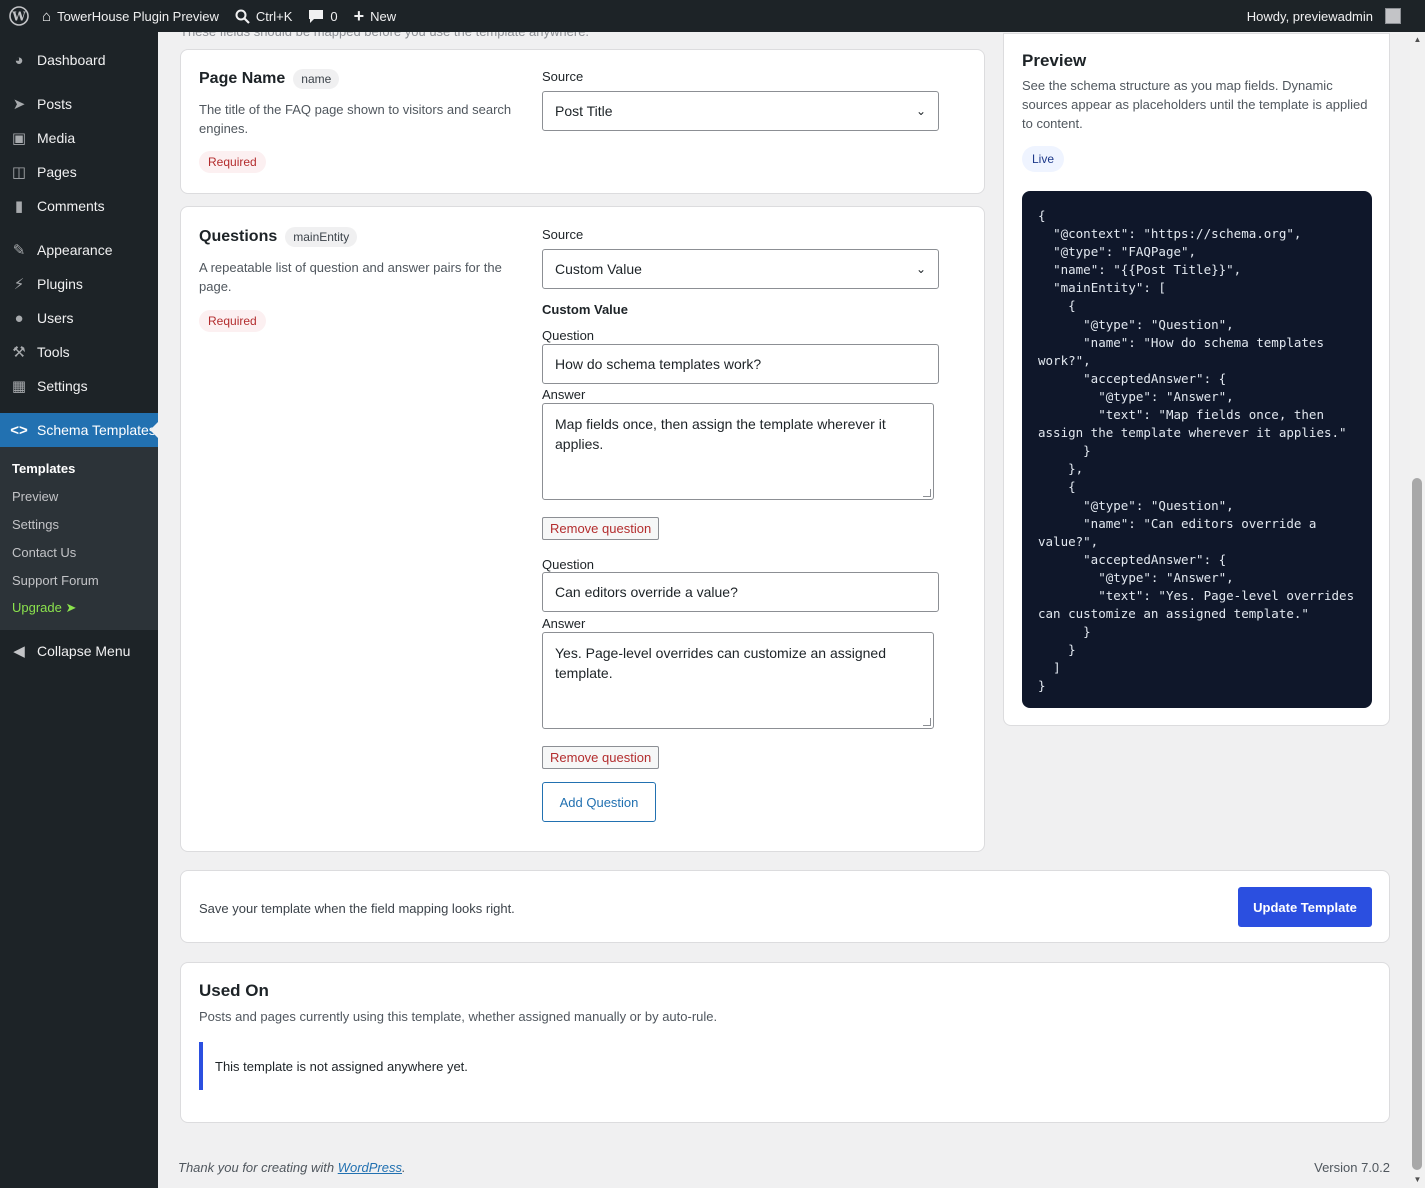 The height and width of the screenshot is (1188, 1425). I want to click on source-select: Post Title ⌄, so click(740, 111).